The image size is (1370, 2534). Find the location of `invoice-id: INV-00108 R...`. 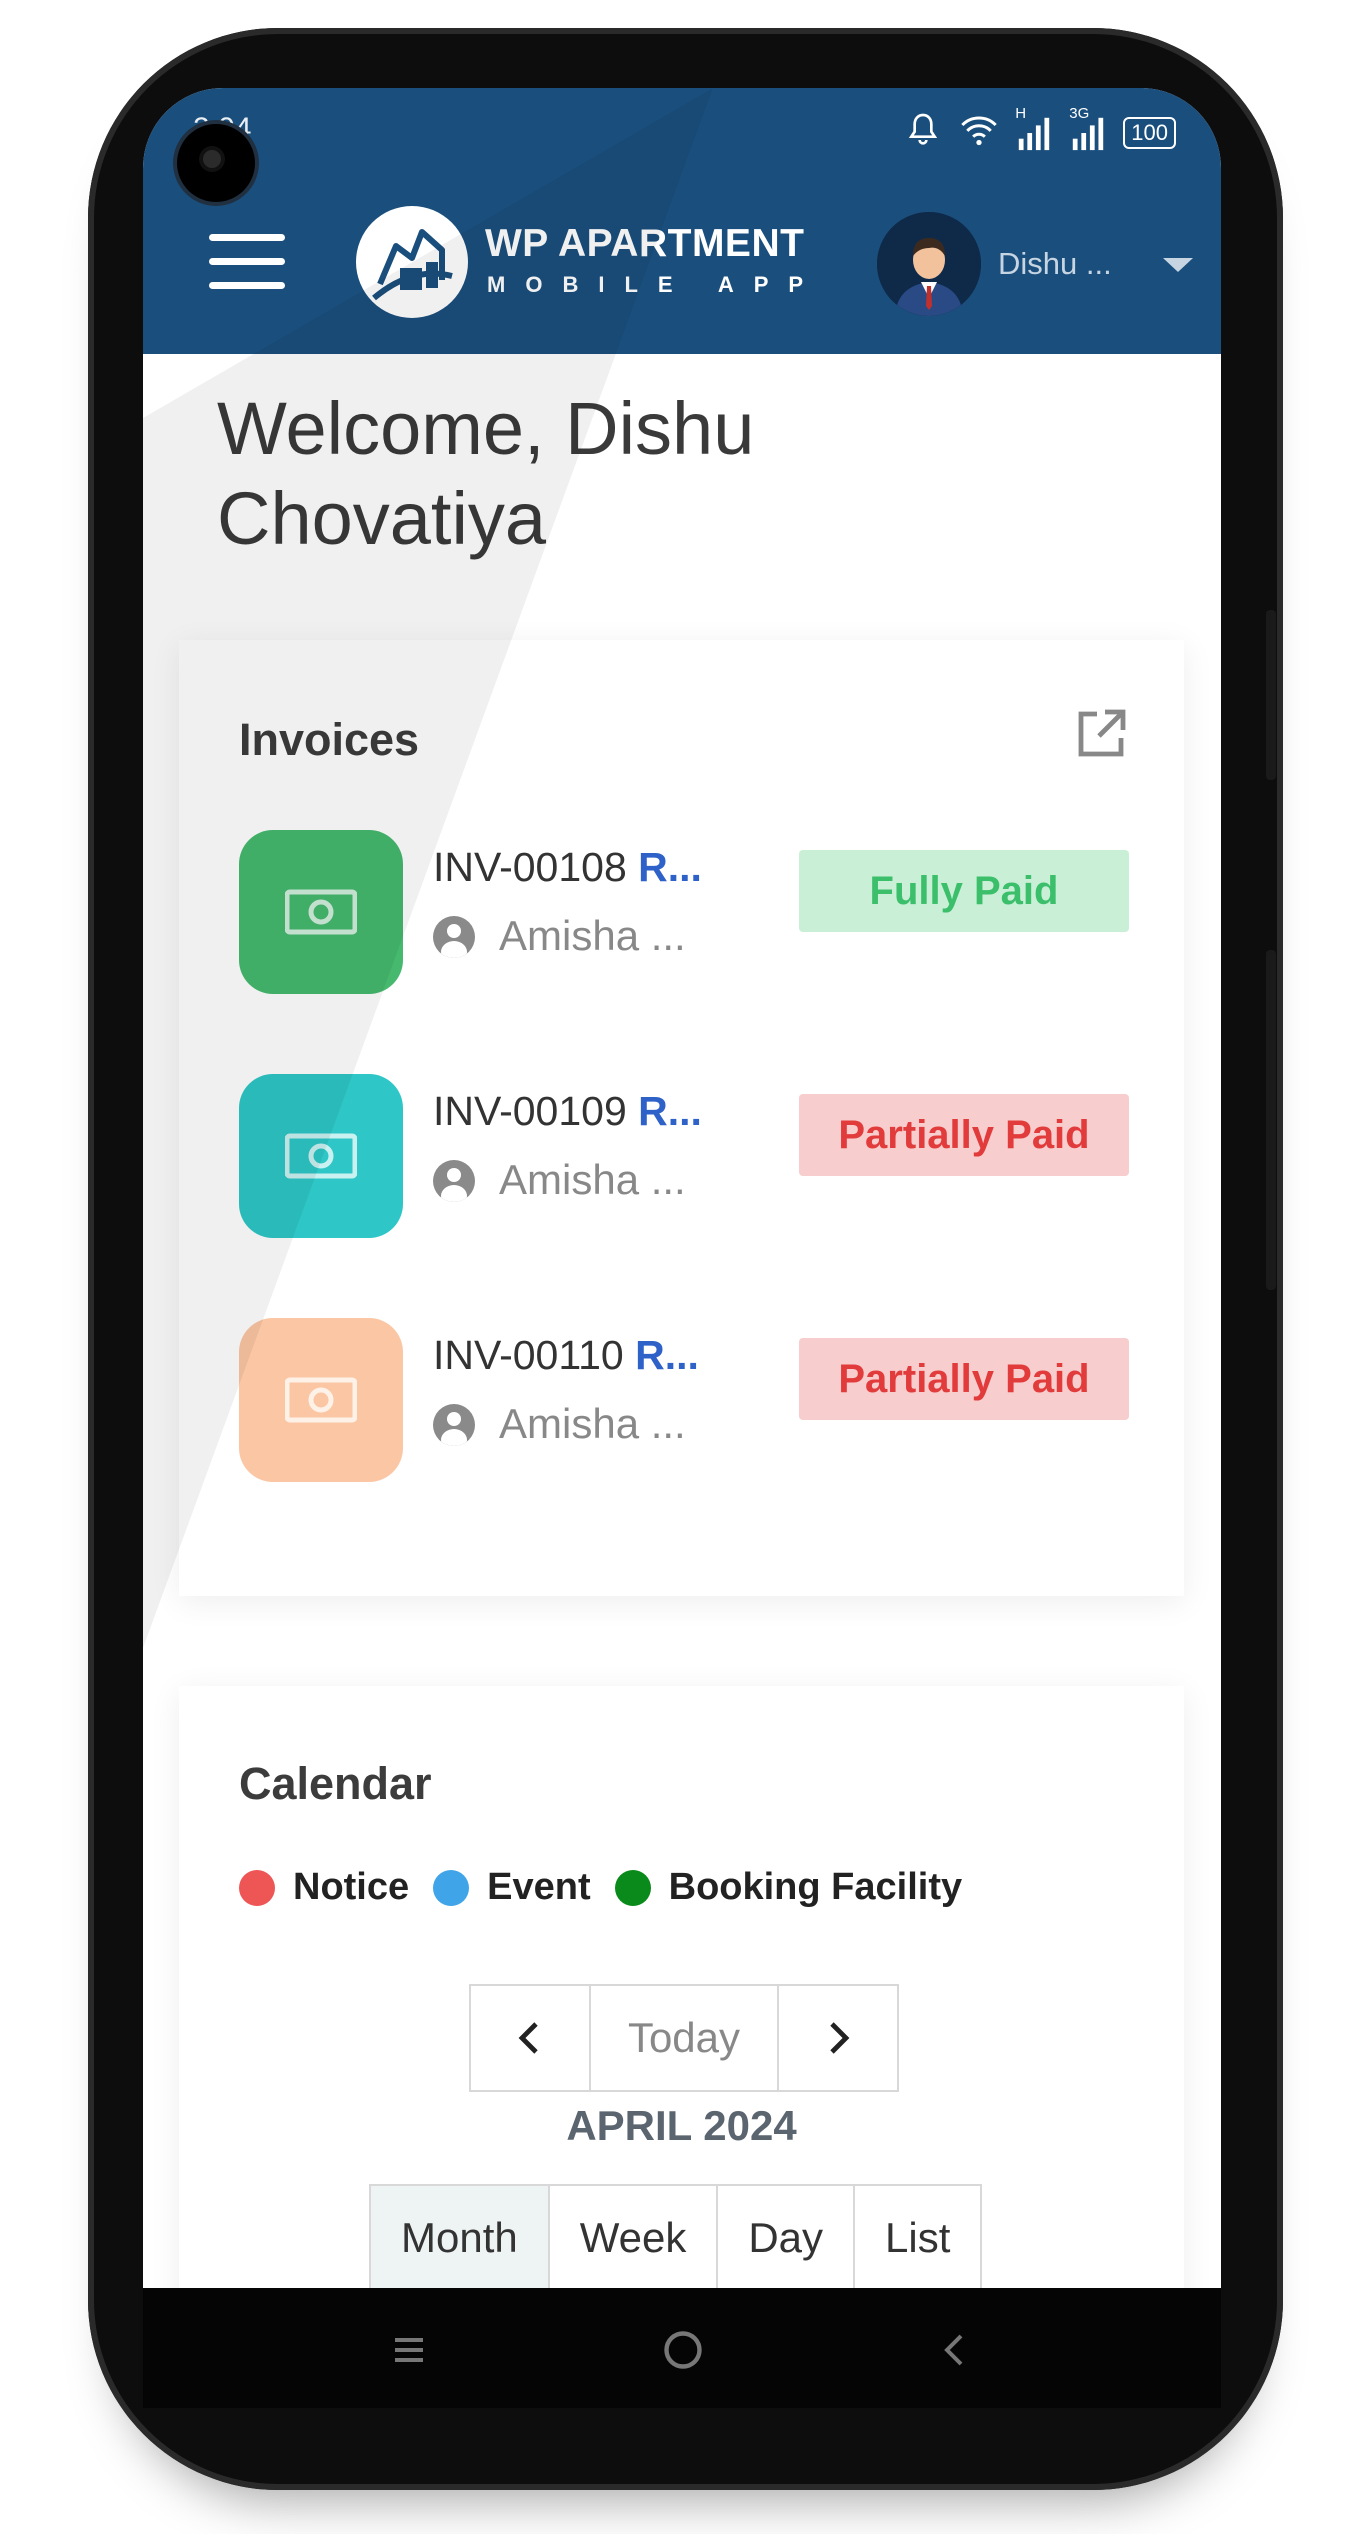

invoice-id: INV-00108 R... is located at coordinates (567, 867).